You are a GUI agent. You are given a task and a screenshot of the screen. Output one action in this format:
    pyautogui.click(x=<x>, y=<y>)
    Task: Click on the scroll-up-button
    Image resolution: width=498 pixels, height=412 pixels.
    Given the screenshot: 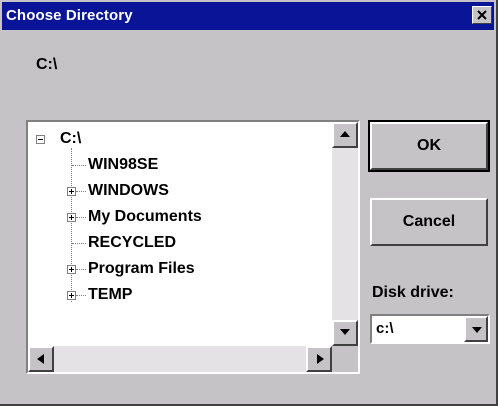 What is the action you would take?
    pyautogui.click(x=345, y=135)
    